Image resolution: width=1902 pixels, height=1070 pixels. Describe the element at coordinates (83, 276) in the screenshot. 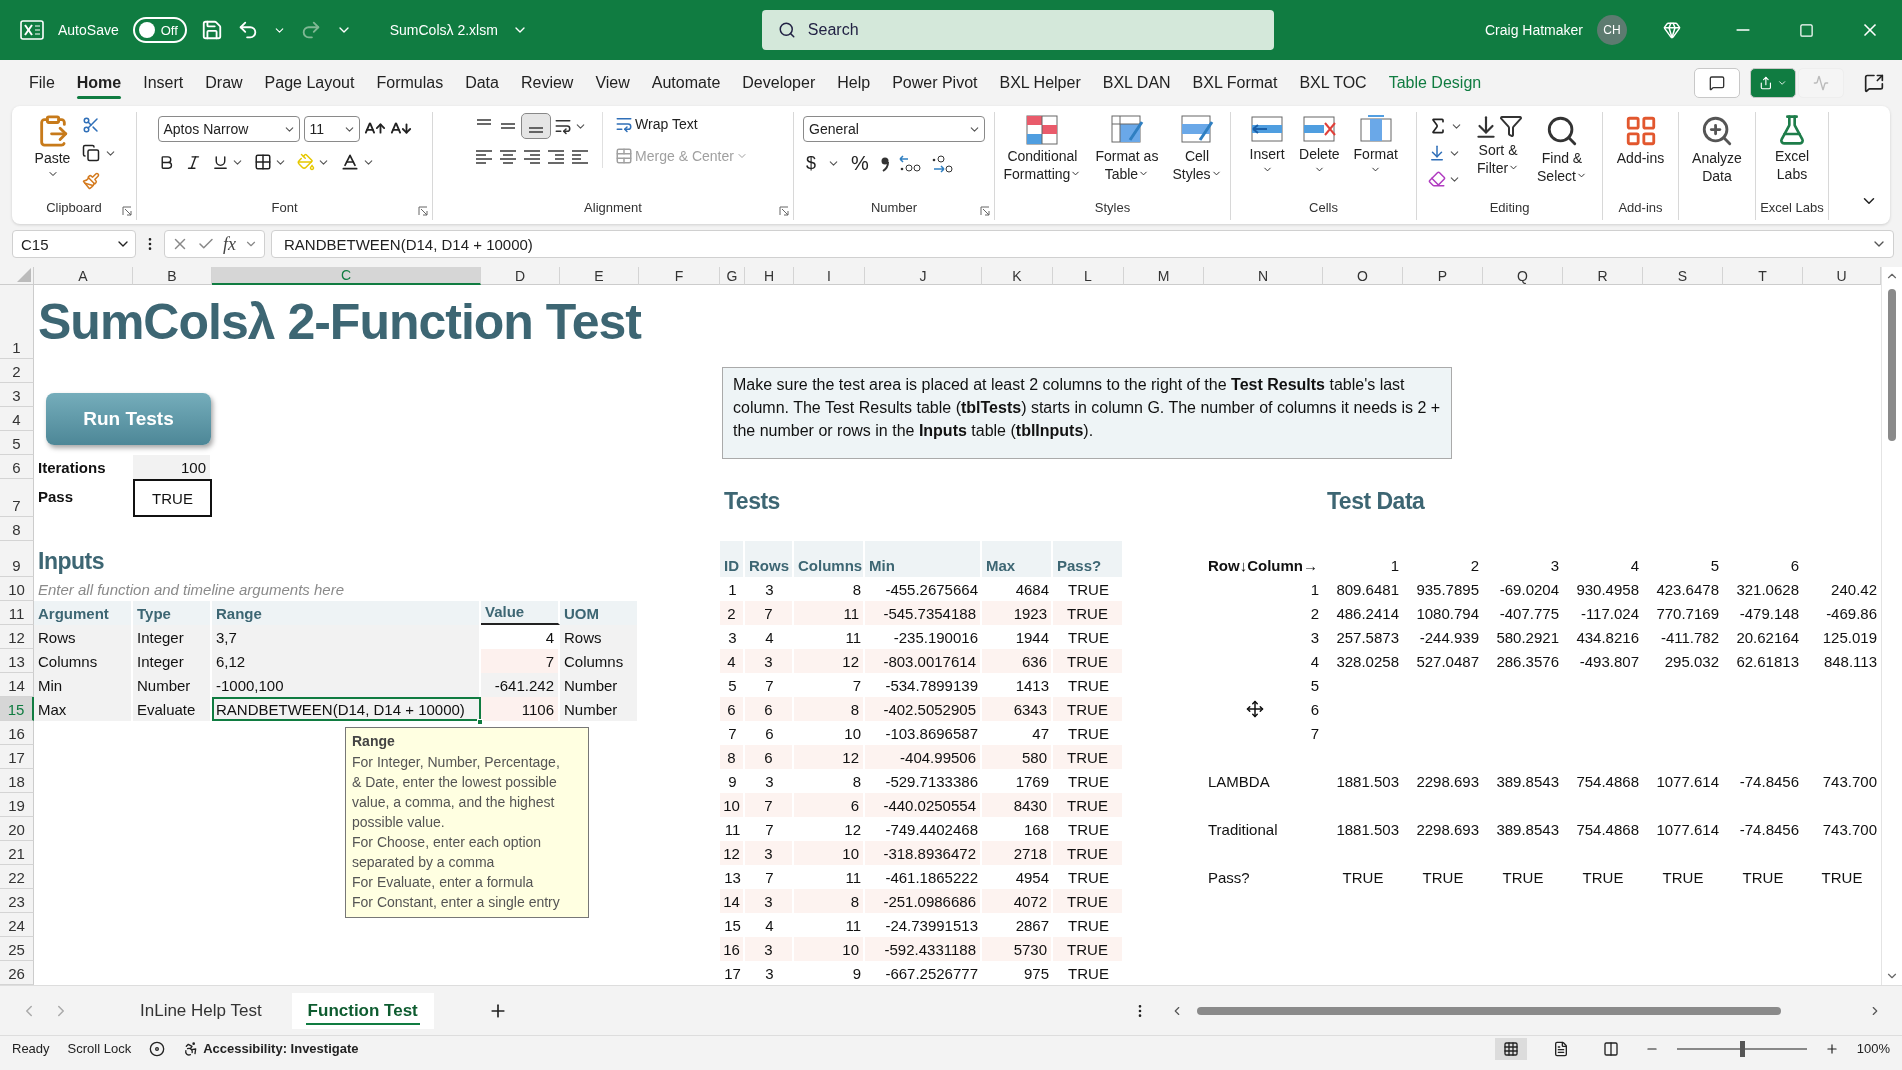

I see `column-header: A` at that location.